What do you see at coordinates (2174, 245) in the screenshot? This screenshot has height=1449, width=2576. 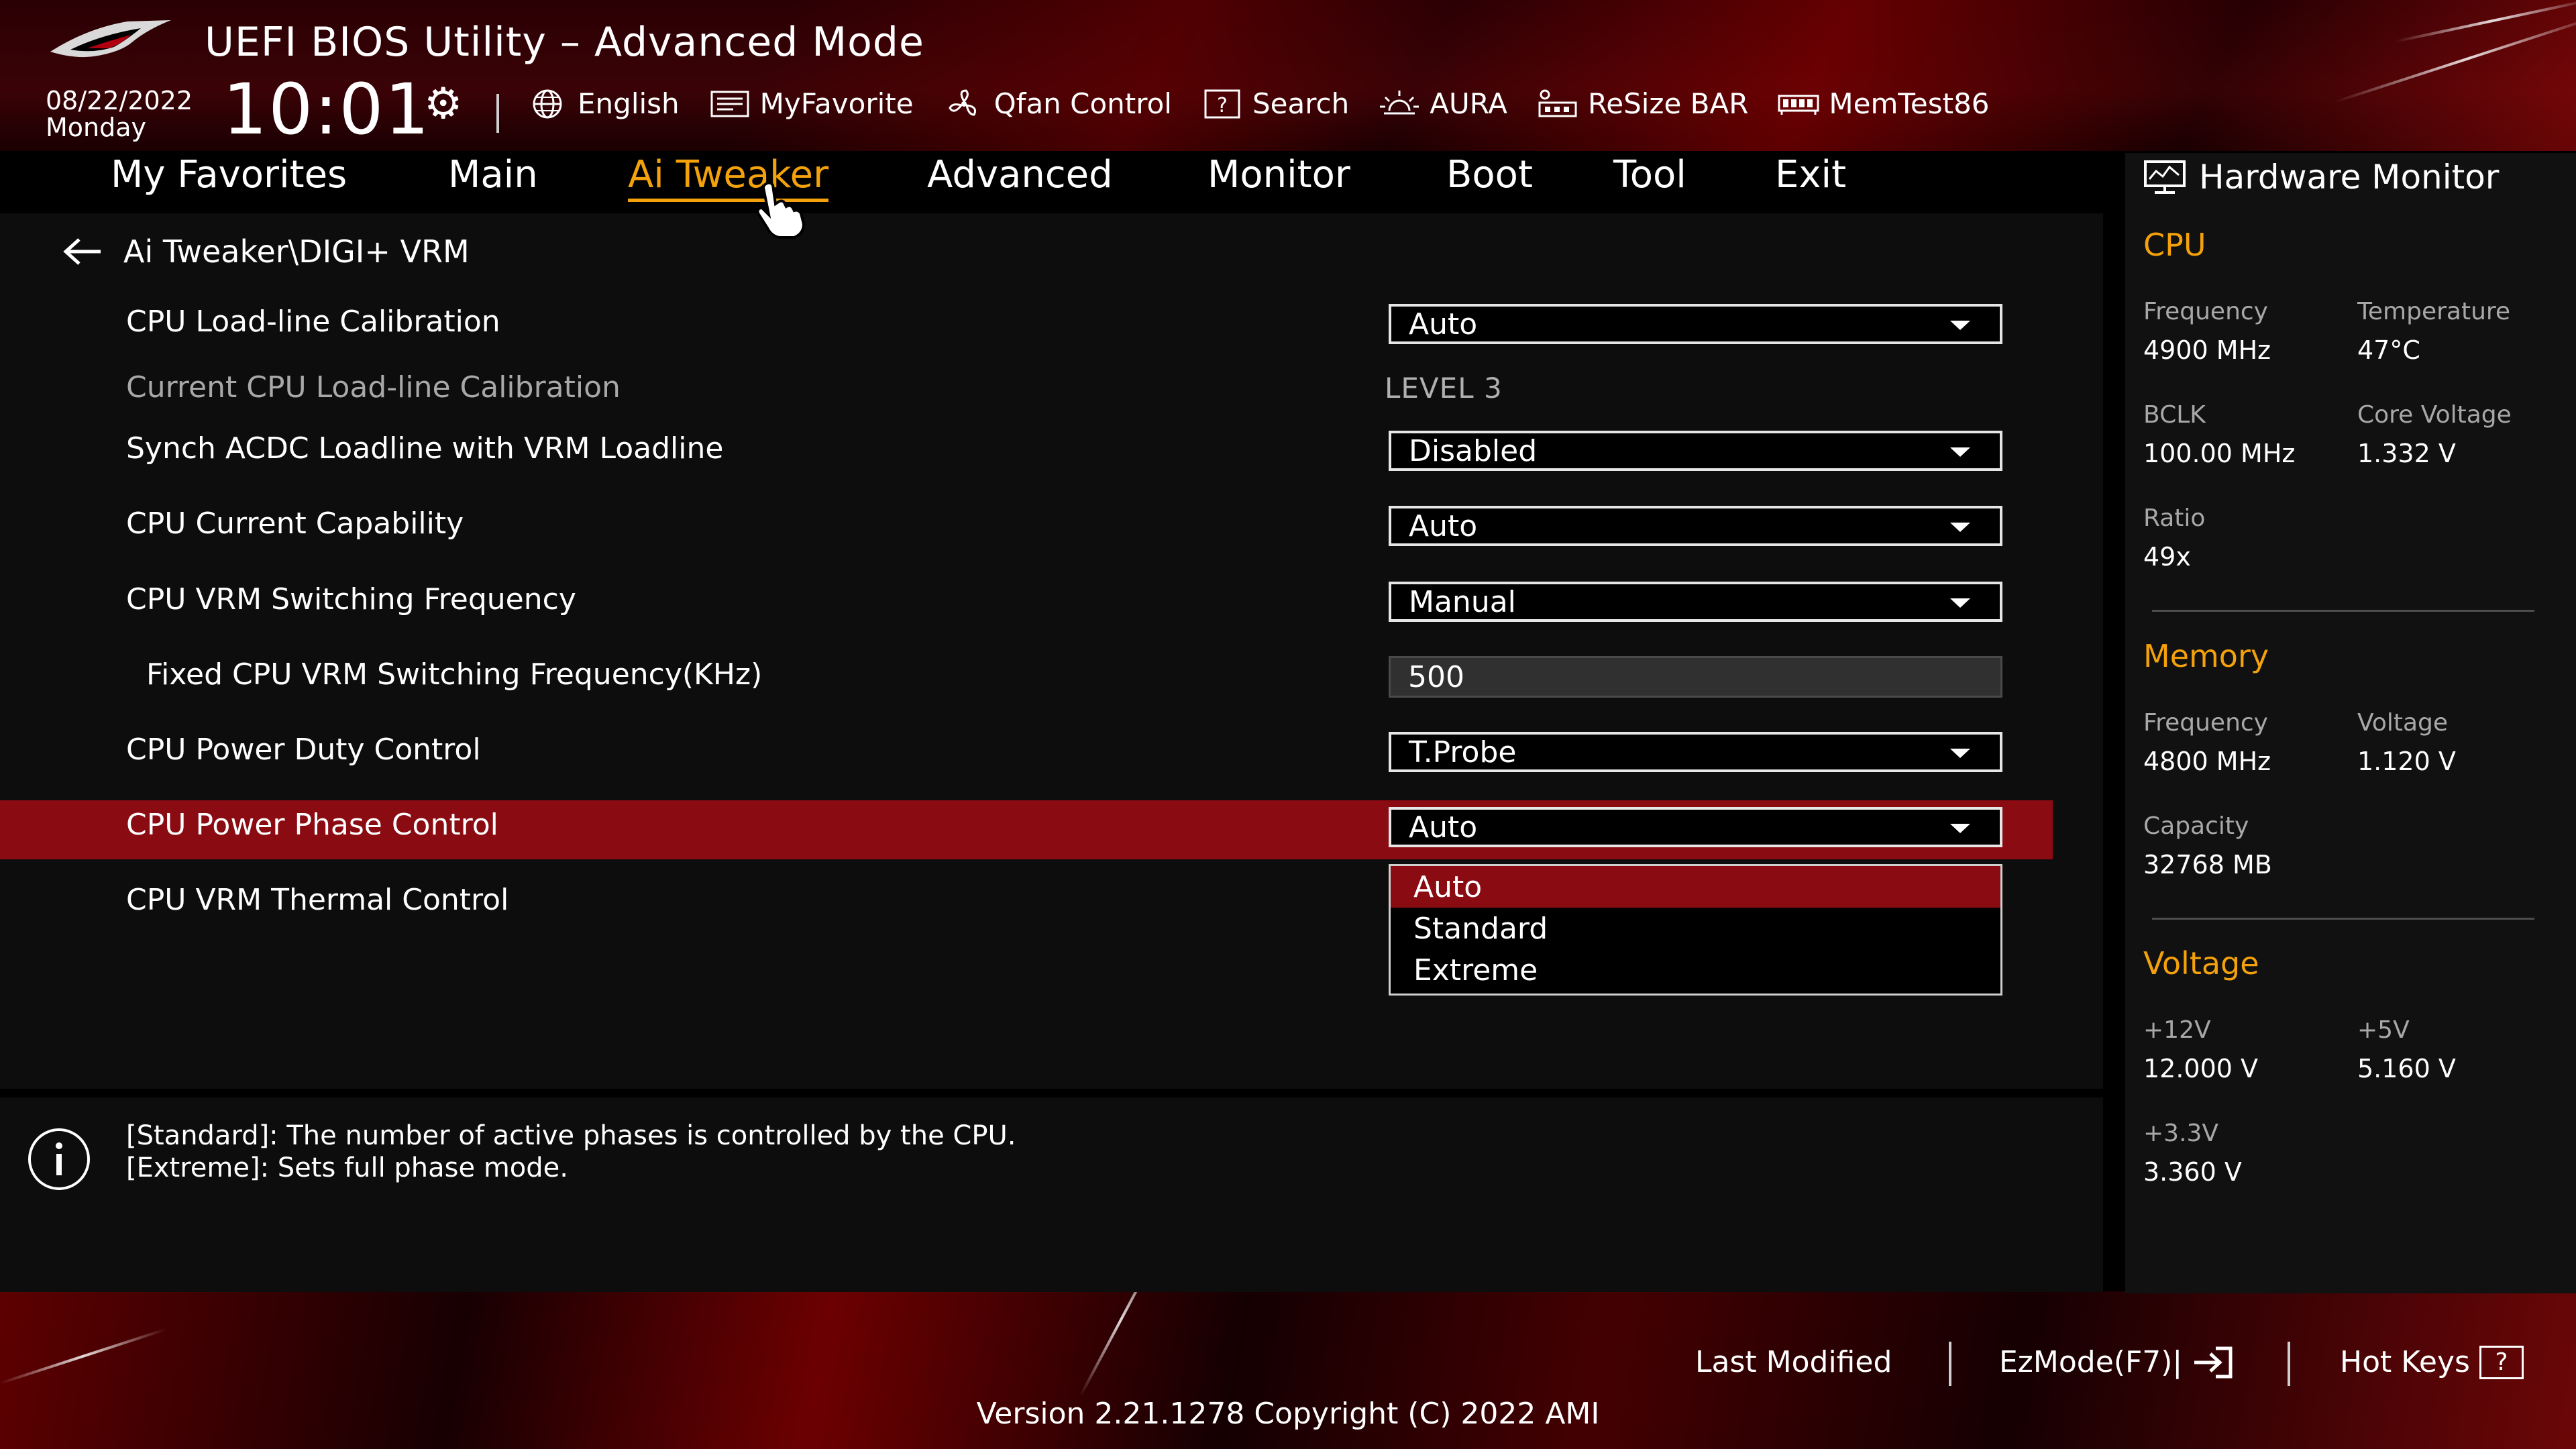 I see `cpu-heading: CPU` at bounding box center [2174, 245].